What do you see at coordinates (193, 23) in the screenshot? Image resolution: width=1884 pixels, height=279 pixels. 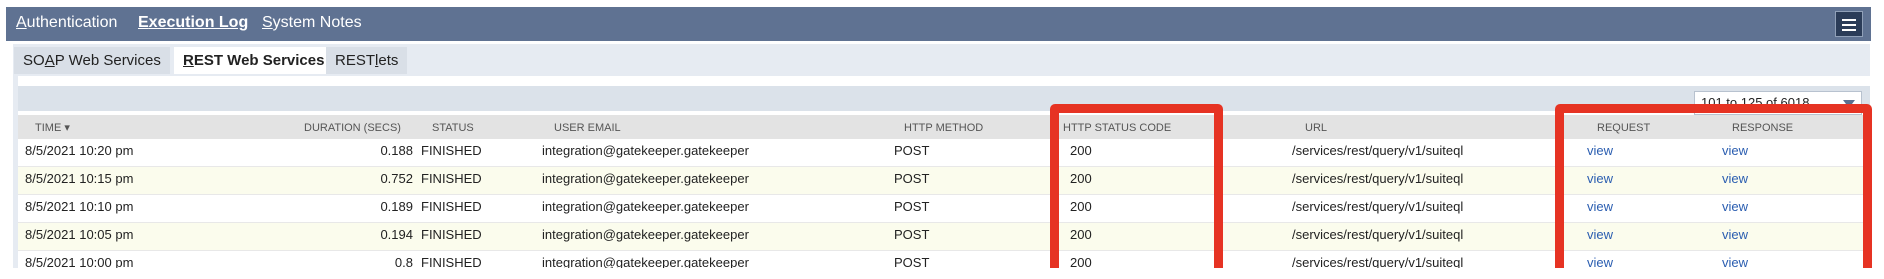 I see `tab-execution-log: Execution Log` at bounding box center [193, 23].